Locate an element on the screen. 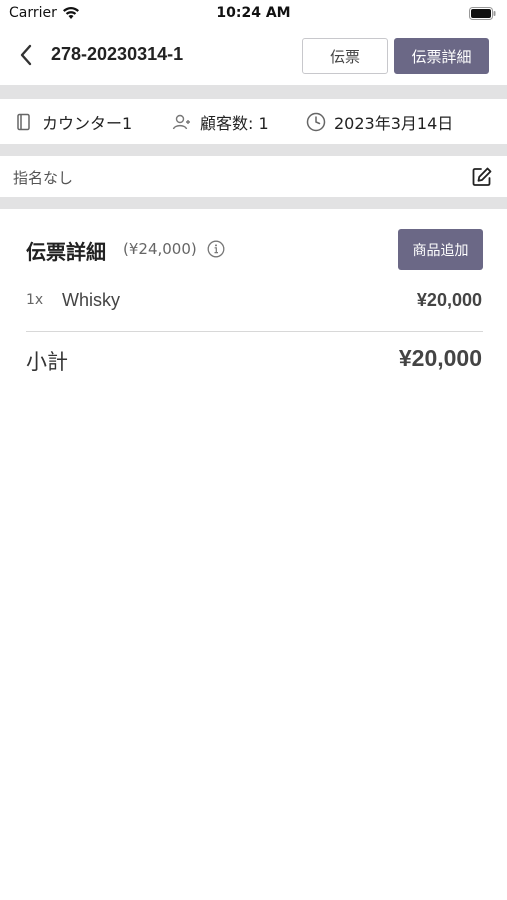 The width and height of the screenshot is (507, 900). chevron-left-icon is located at coordinates (26, 55).